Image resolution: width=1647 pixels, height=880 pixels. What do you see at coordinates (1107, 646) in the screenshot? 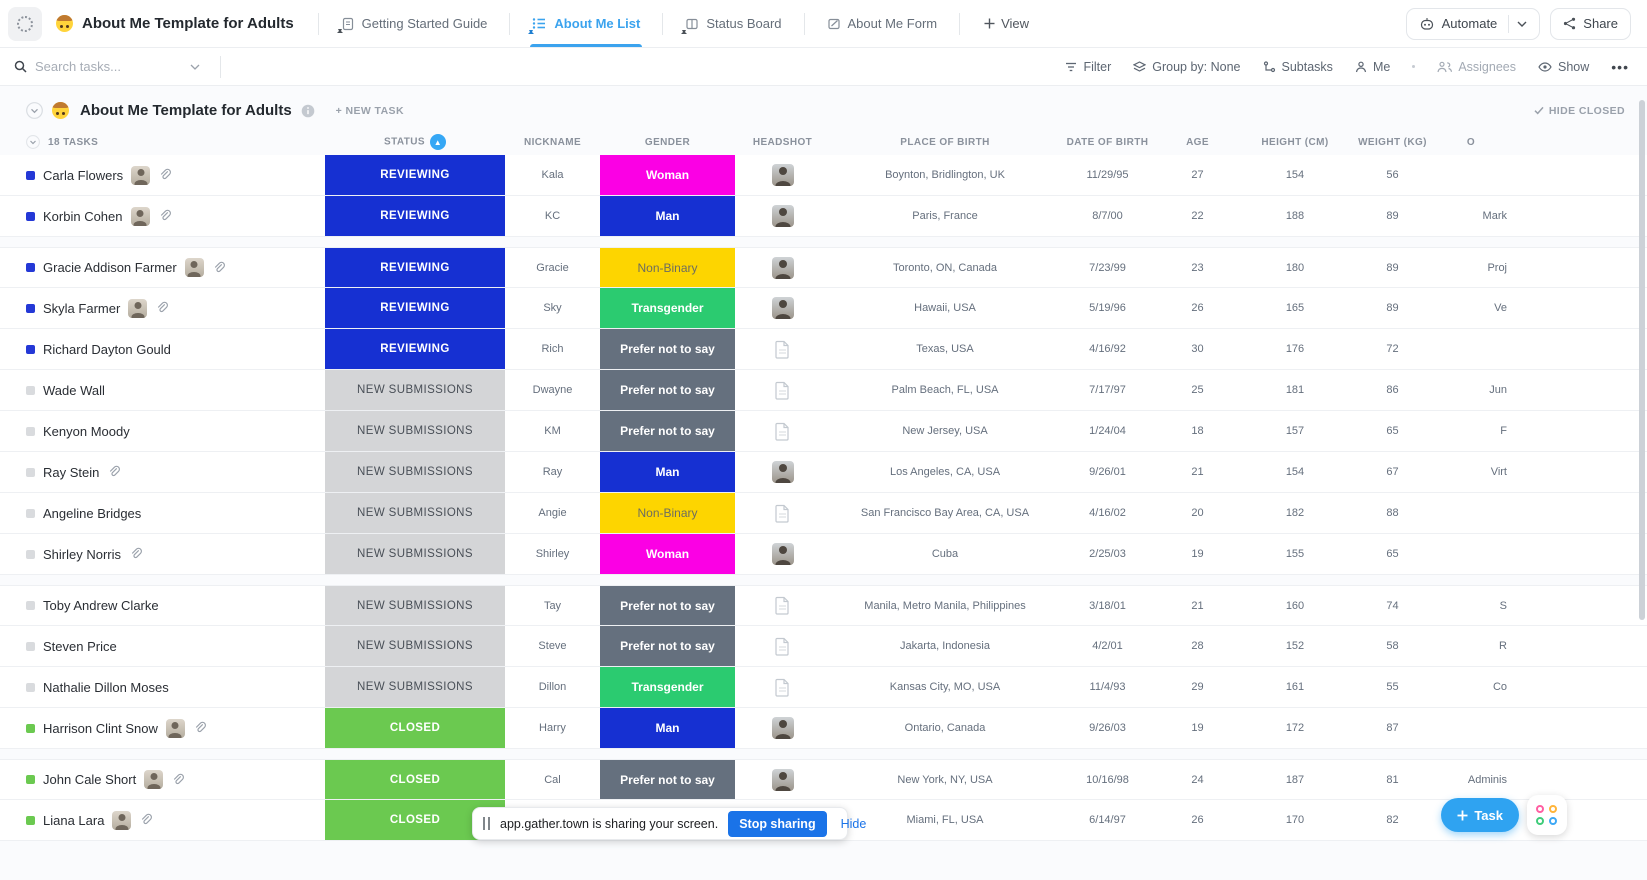
I see `cell-date-of-birth: 4/2/01` at bounding box center [1107, 646].